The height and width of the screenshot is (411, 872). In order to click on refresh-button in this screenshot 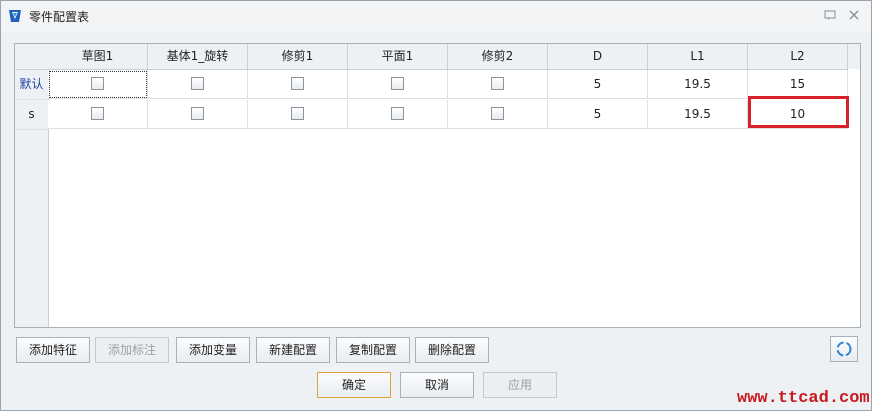, I will do `click(844, 349)`.